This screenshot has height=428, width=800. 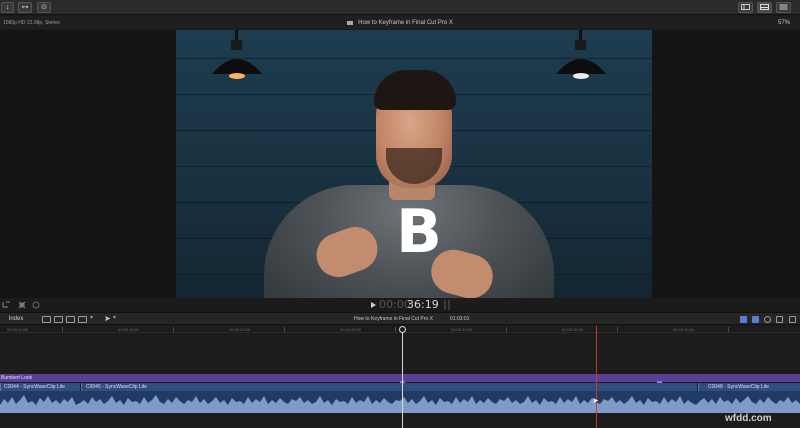 I want to click on audio-waveform, so click(x=400, y=404).